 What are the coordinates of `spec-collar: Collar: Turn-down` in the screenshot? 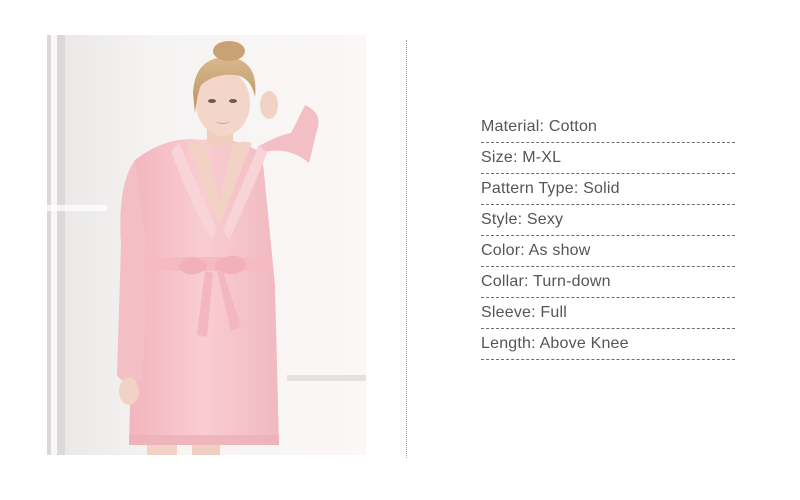 It's located at (608, 282).